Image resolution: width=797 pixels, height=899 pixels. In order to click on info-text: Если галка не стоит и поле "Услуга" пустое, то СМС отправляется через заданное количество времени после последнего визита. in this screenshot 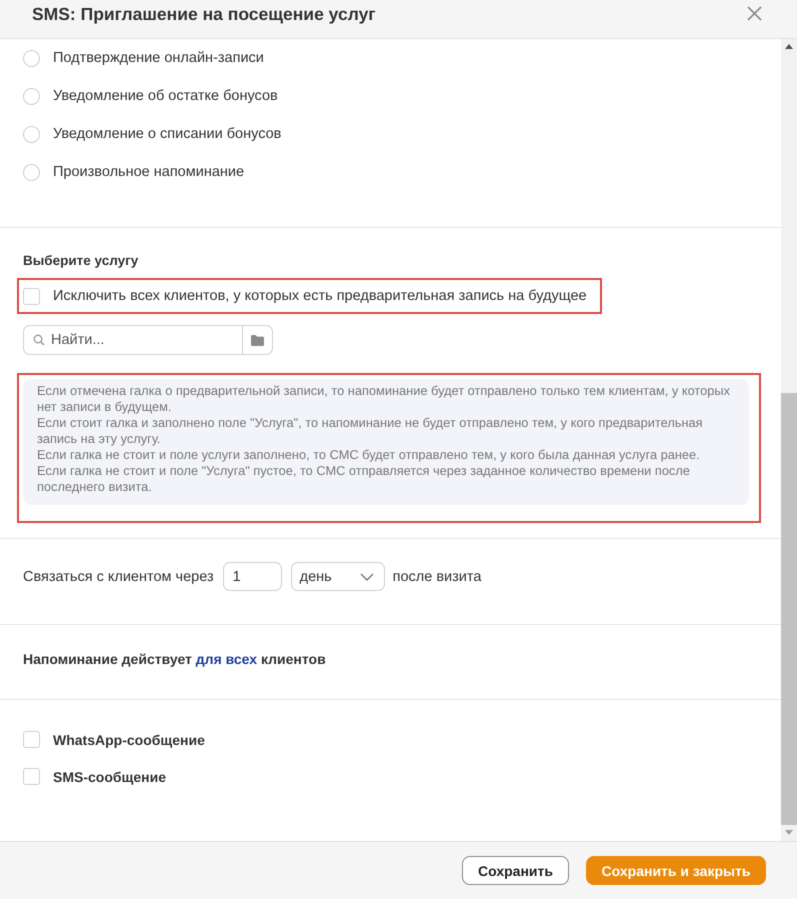, I will do `click(364, 479)`.